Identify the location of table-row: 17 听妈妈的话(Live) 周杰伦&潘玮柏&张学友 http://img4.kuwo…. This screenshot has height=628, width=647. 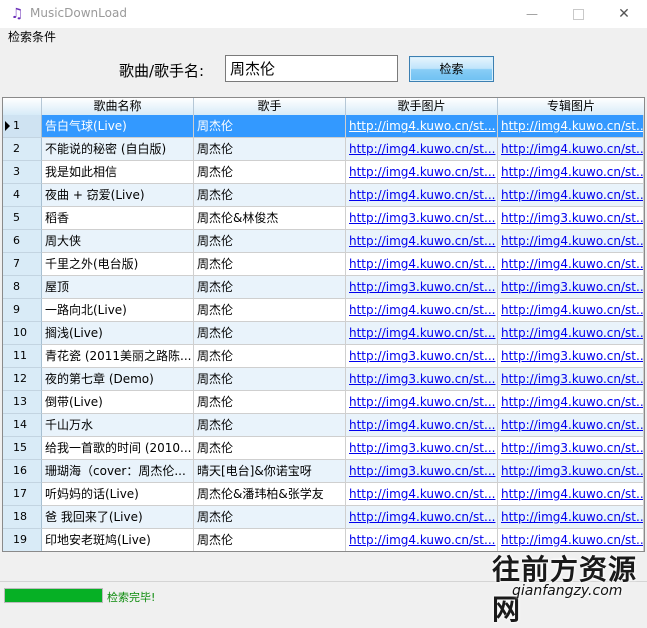
(323, 494).